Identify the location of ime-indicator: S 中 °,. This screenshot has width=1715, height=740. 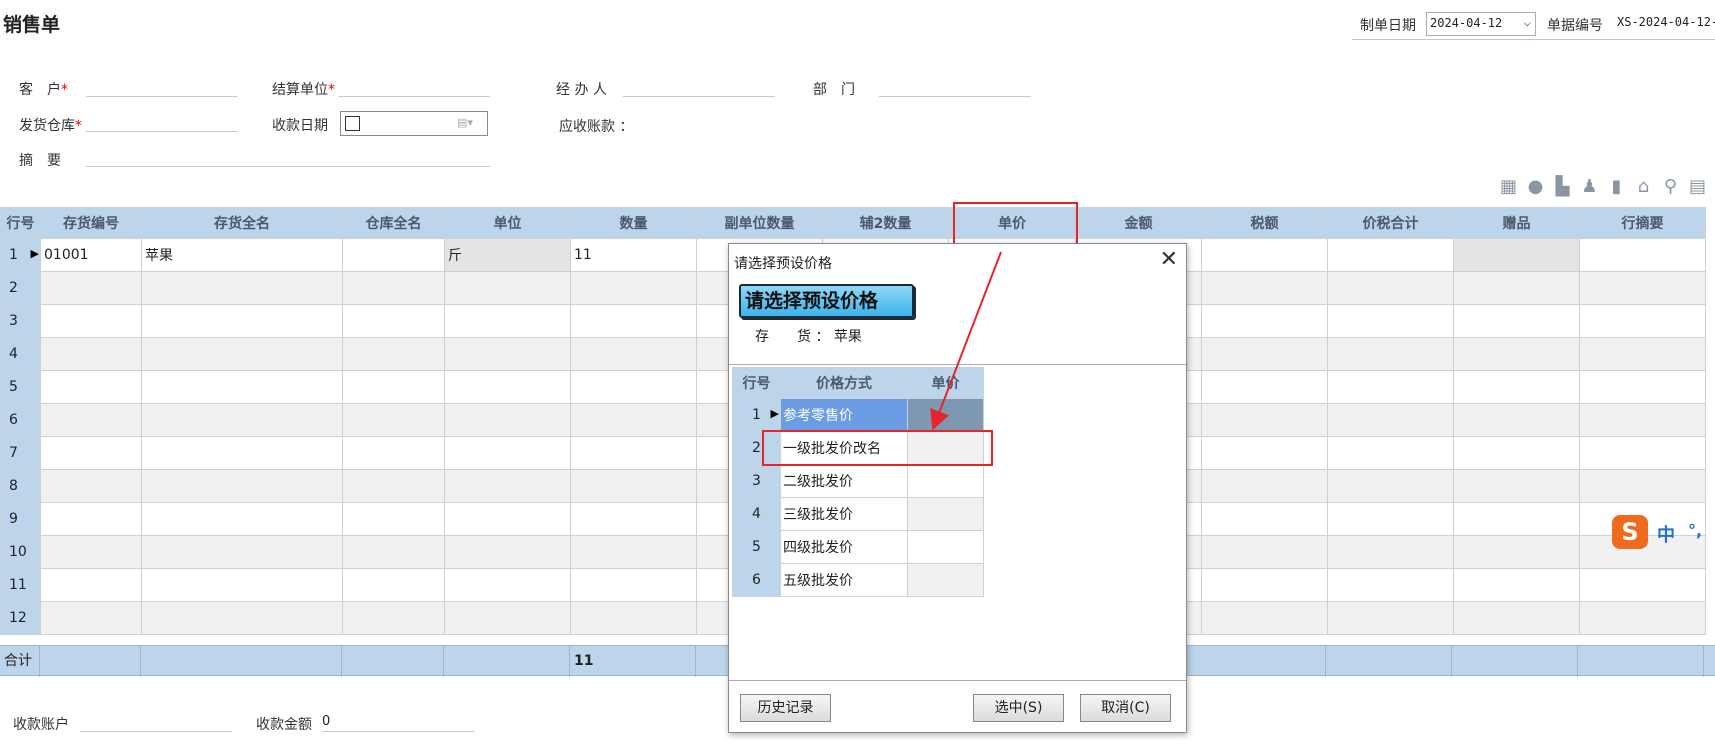
(1663, 532).